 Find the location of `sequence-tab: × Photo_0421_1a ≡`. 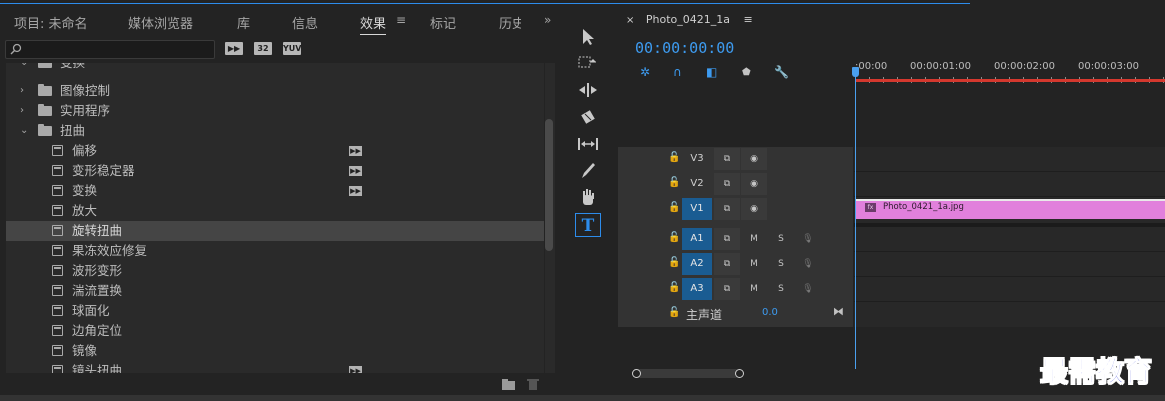

sequence-tab: × Photo_0421_1a ≡ is located at coordinates (689, 19).